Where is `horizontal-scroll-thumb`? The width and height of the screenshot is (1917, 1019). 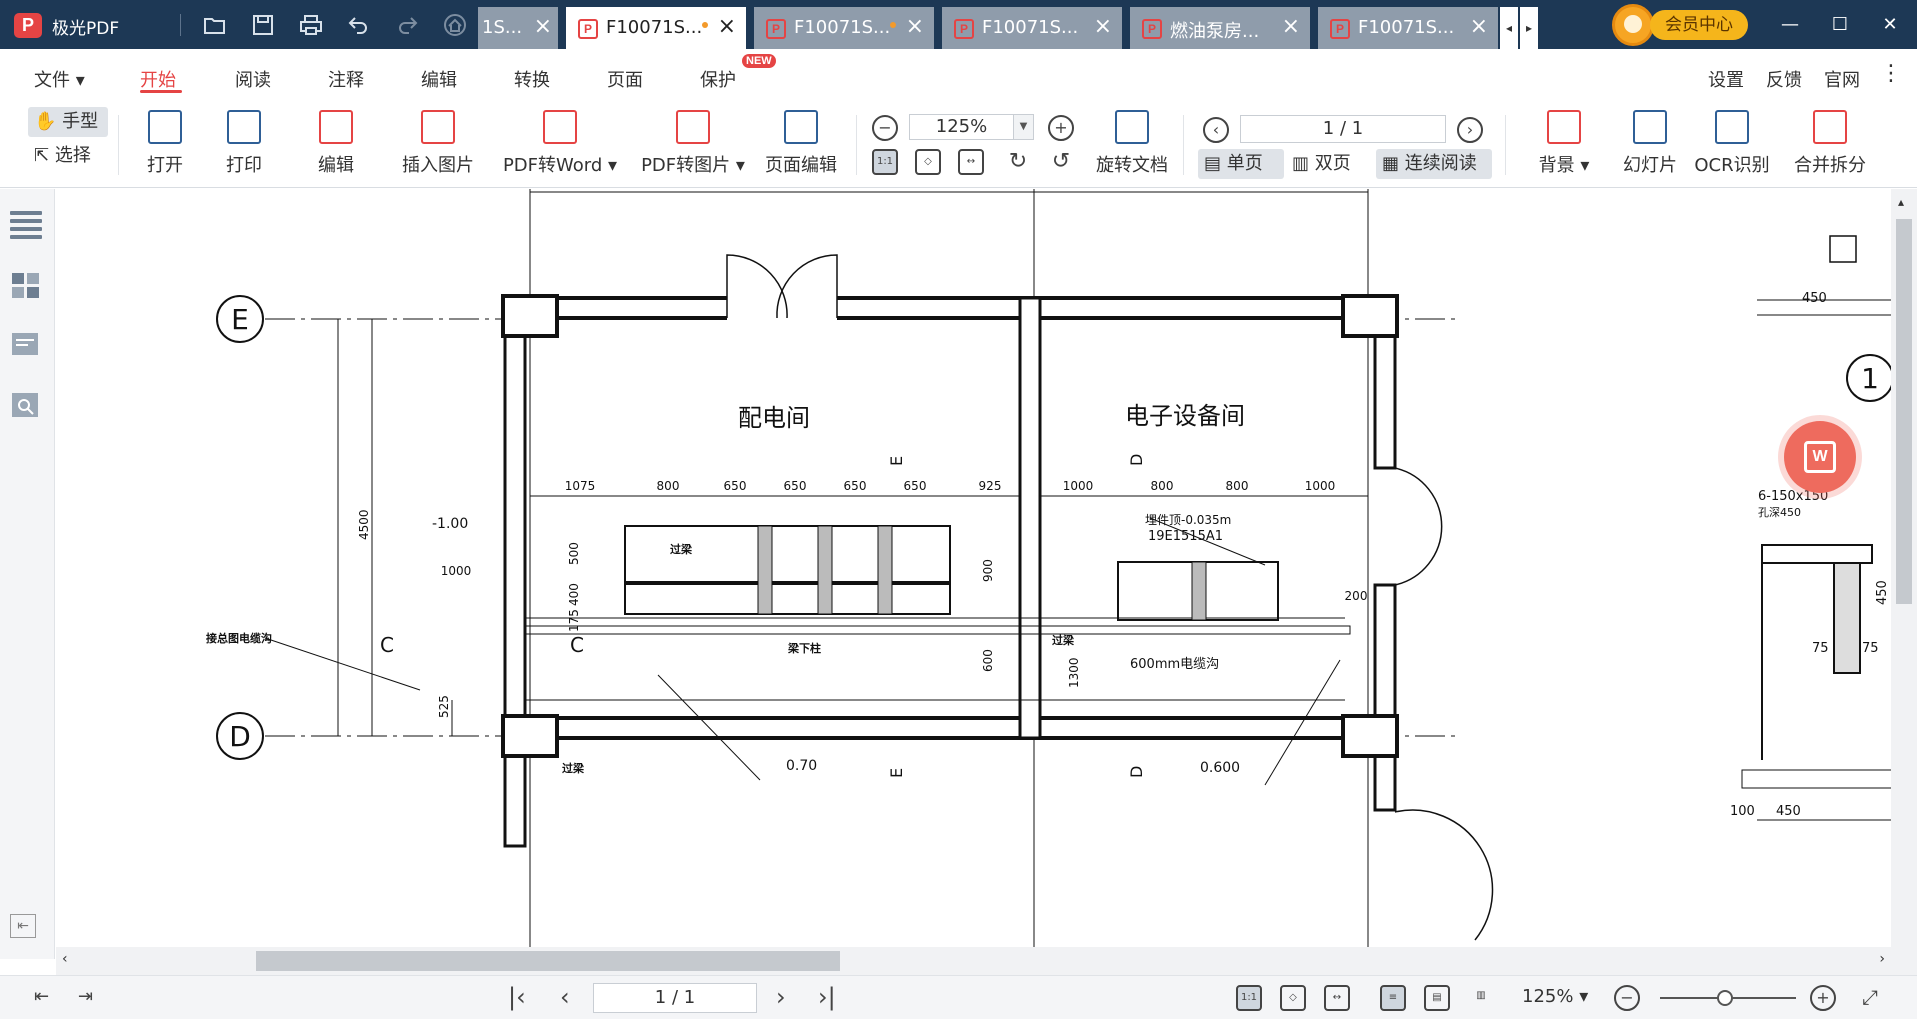
horizontal-scroll-thumb is located at coordinates (548, 961).